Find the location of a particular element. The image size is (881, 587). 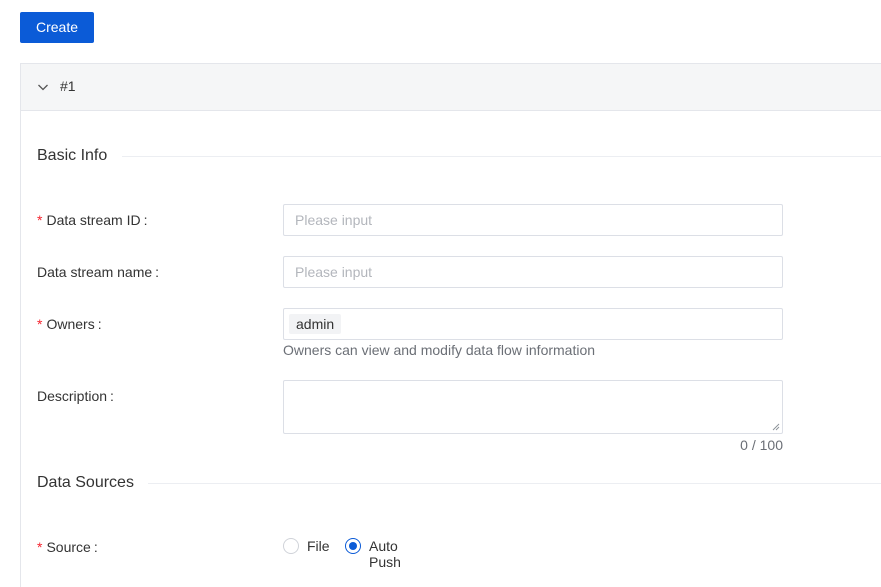

stream-name-label: Data stream name: is located at coordinates (98, 272).